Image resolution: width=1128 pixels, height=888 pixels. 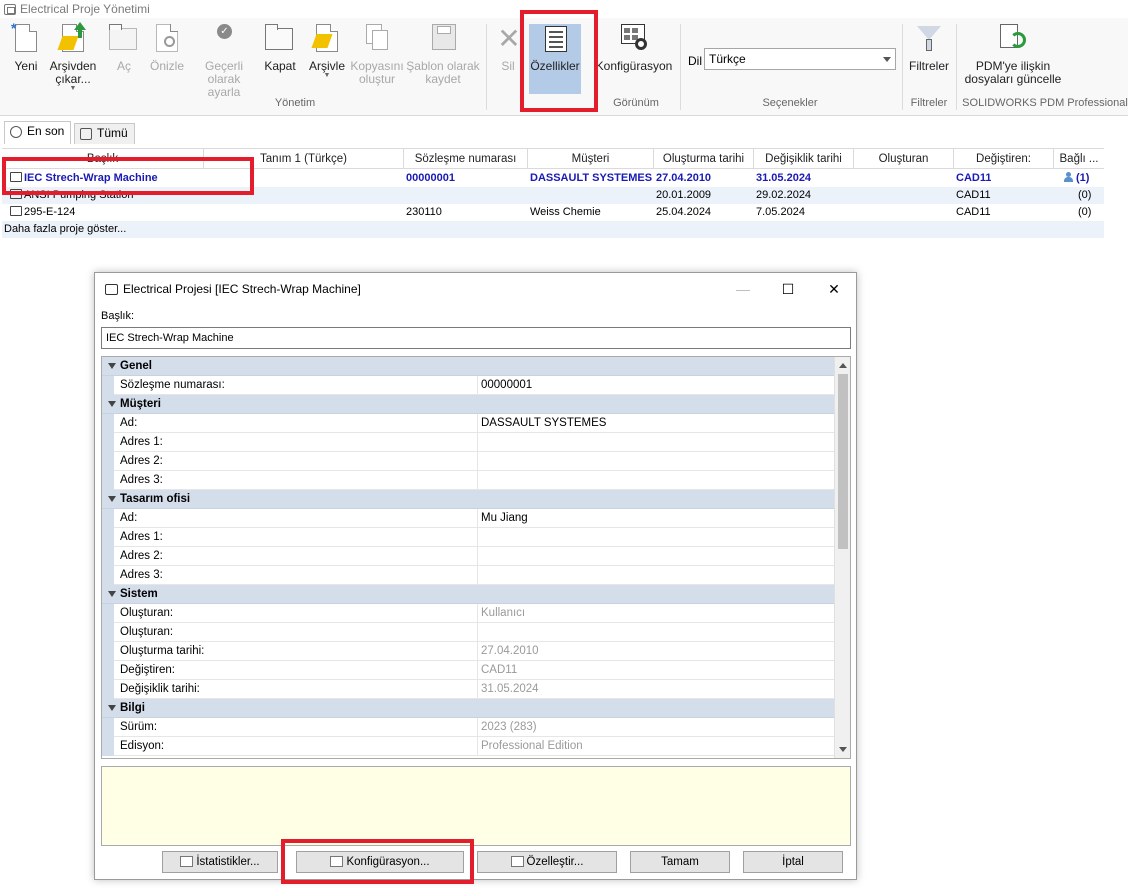 What do you see at coordinates (904, 159) in the screenshot?
I see `column-header-creator: Oluşturan` at bounding box center [904, 159].